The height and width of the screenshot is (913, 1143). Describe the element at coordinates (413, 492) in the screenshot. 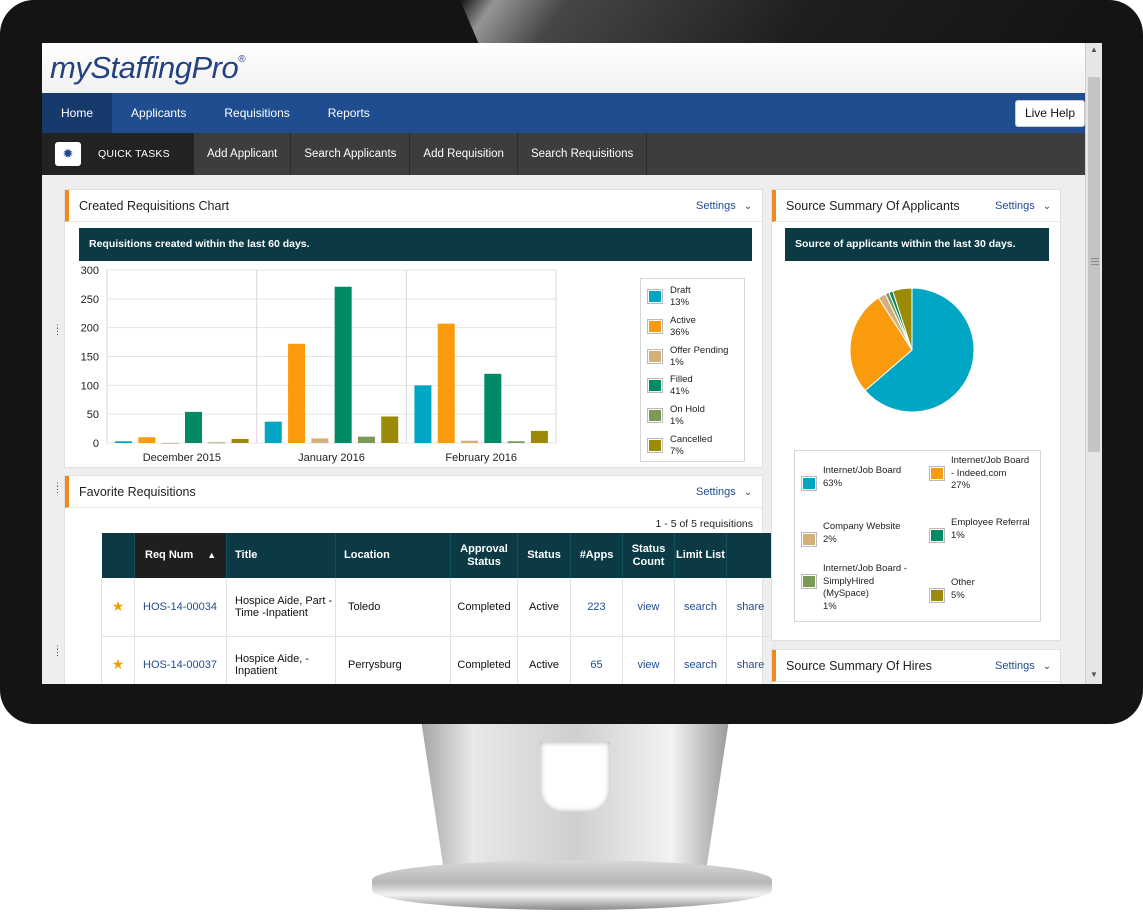

I see `panel-header: Favorite Requisitions Settings ⌄` at that location.